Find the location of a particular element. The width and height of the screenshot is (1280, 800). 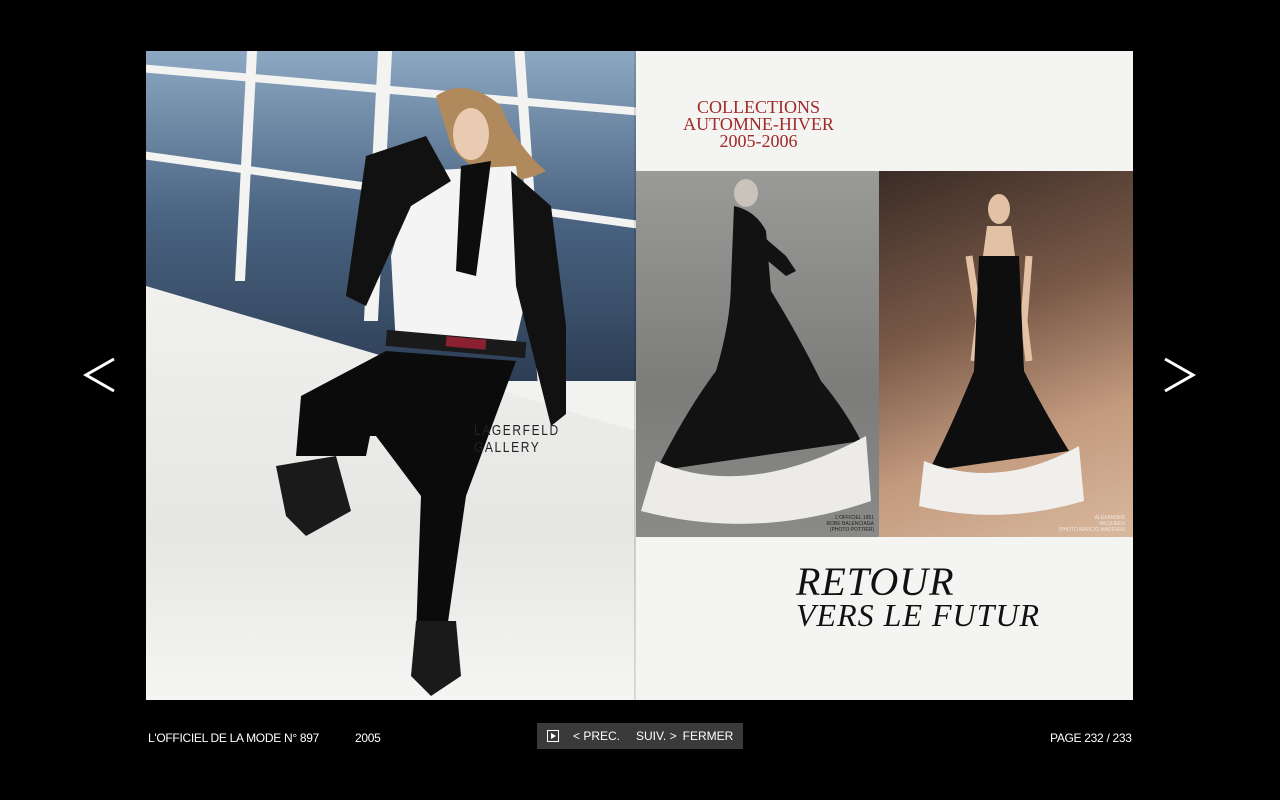

header-line: 2005-2006 is located at coordinates (758, 141).